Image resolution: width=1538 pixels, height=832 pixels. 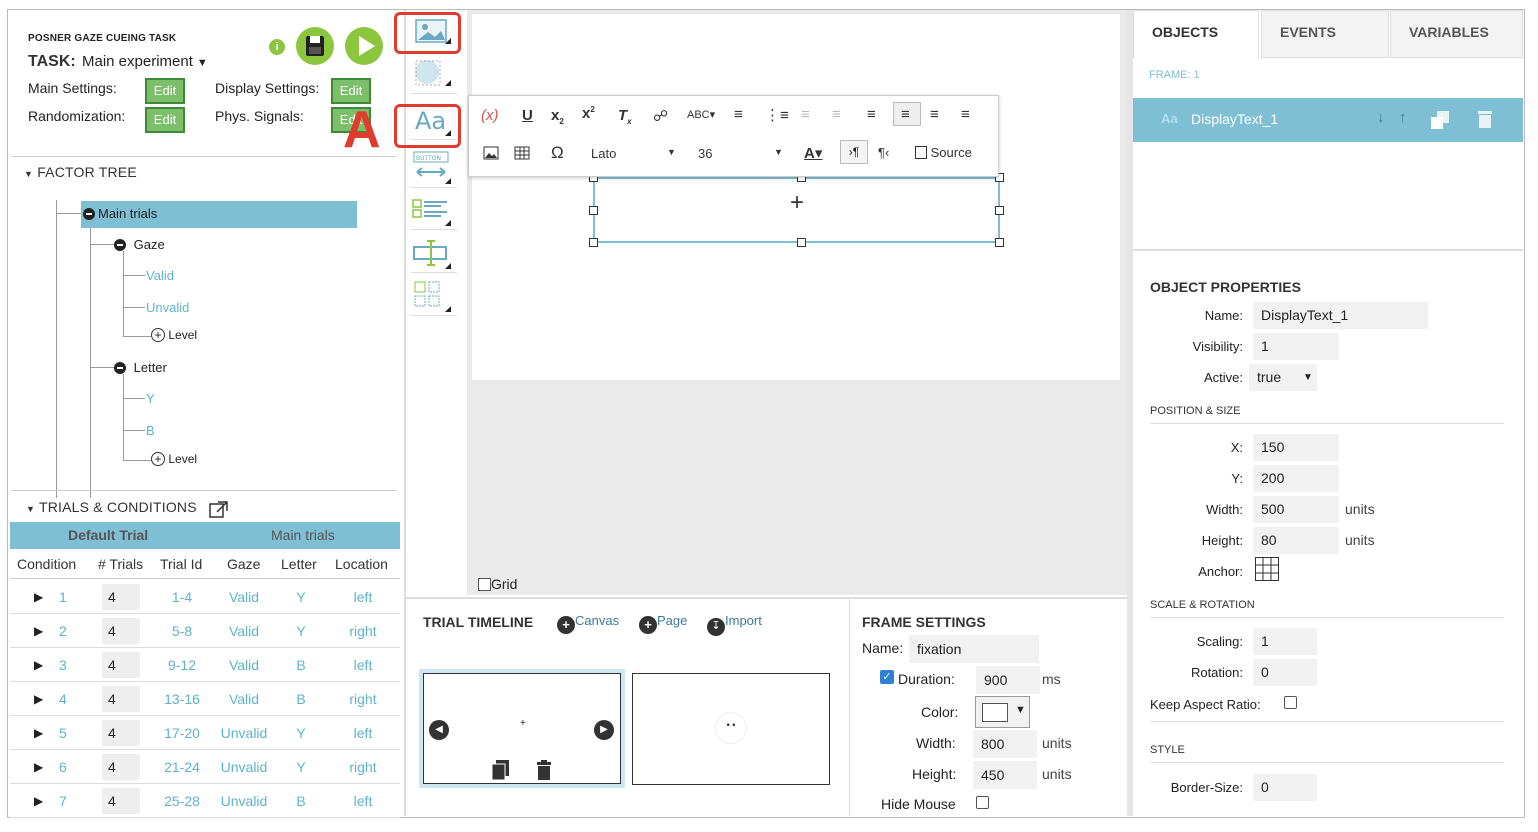 I want to click on prop-active-select: true ▼, so click(x=1283, y=377).